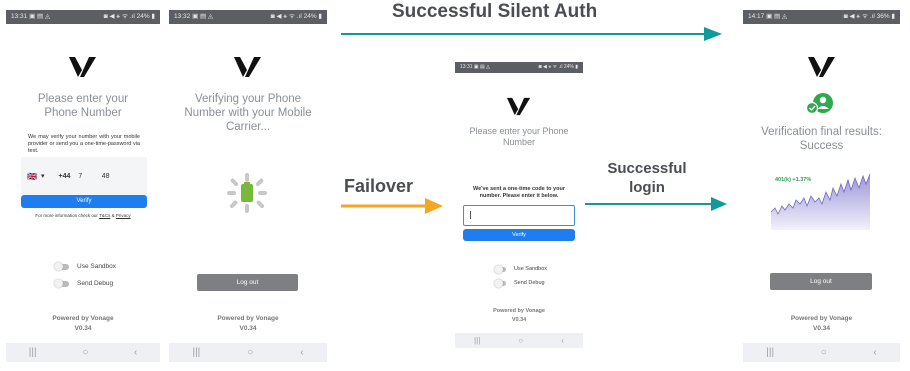 The height and width of the screenshot is (371, 910). I want to click on silent-auth-label: Successful Silent Auth, so click(495, 11).